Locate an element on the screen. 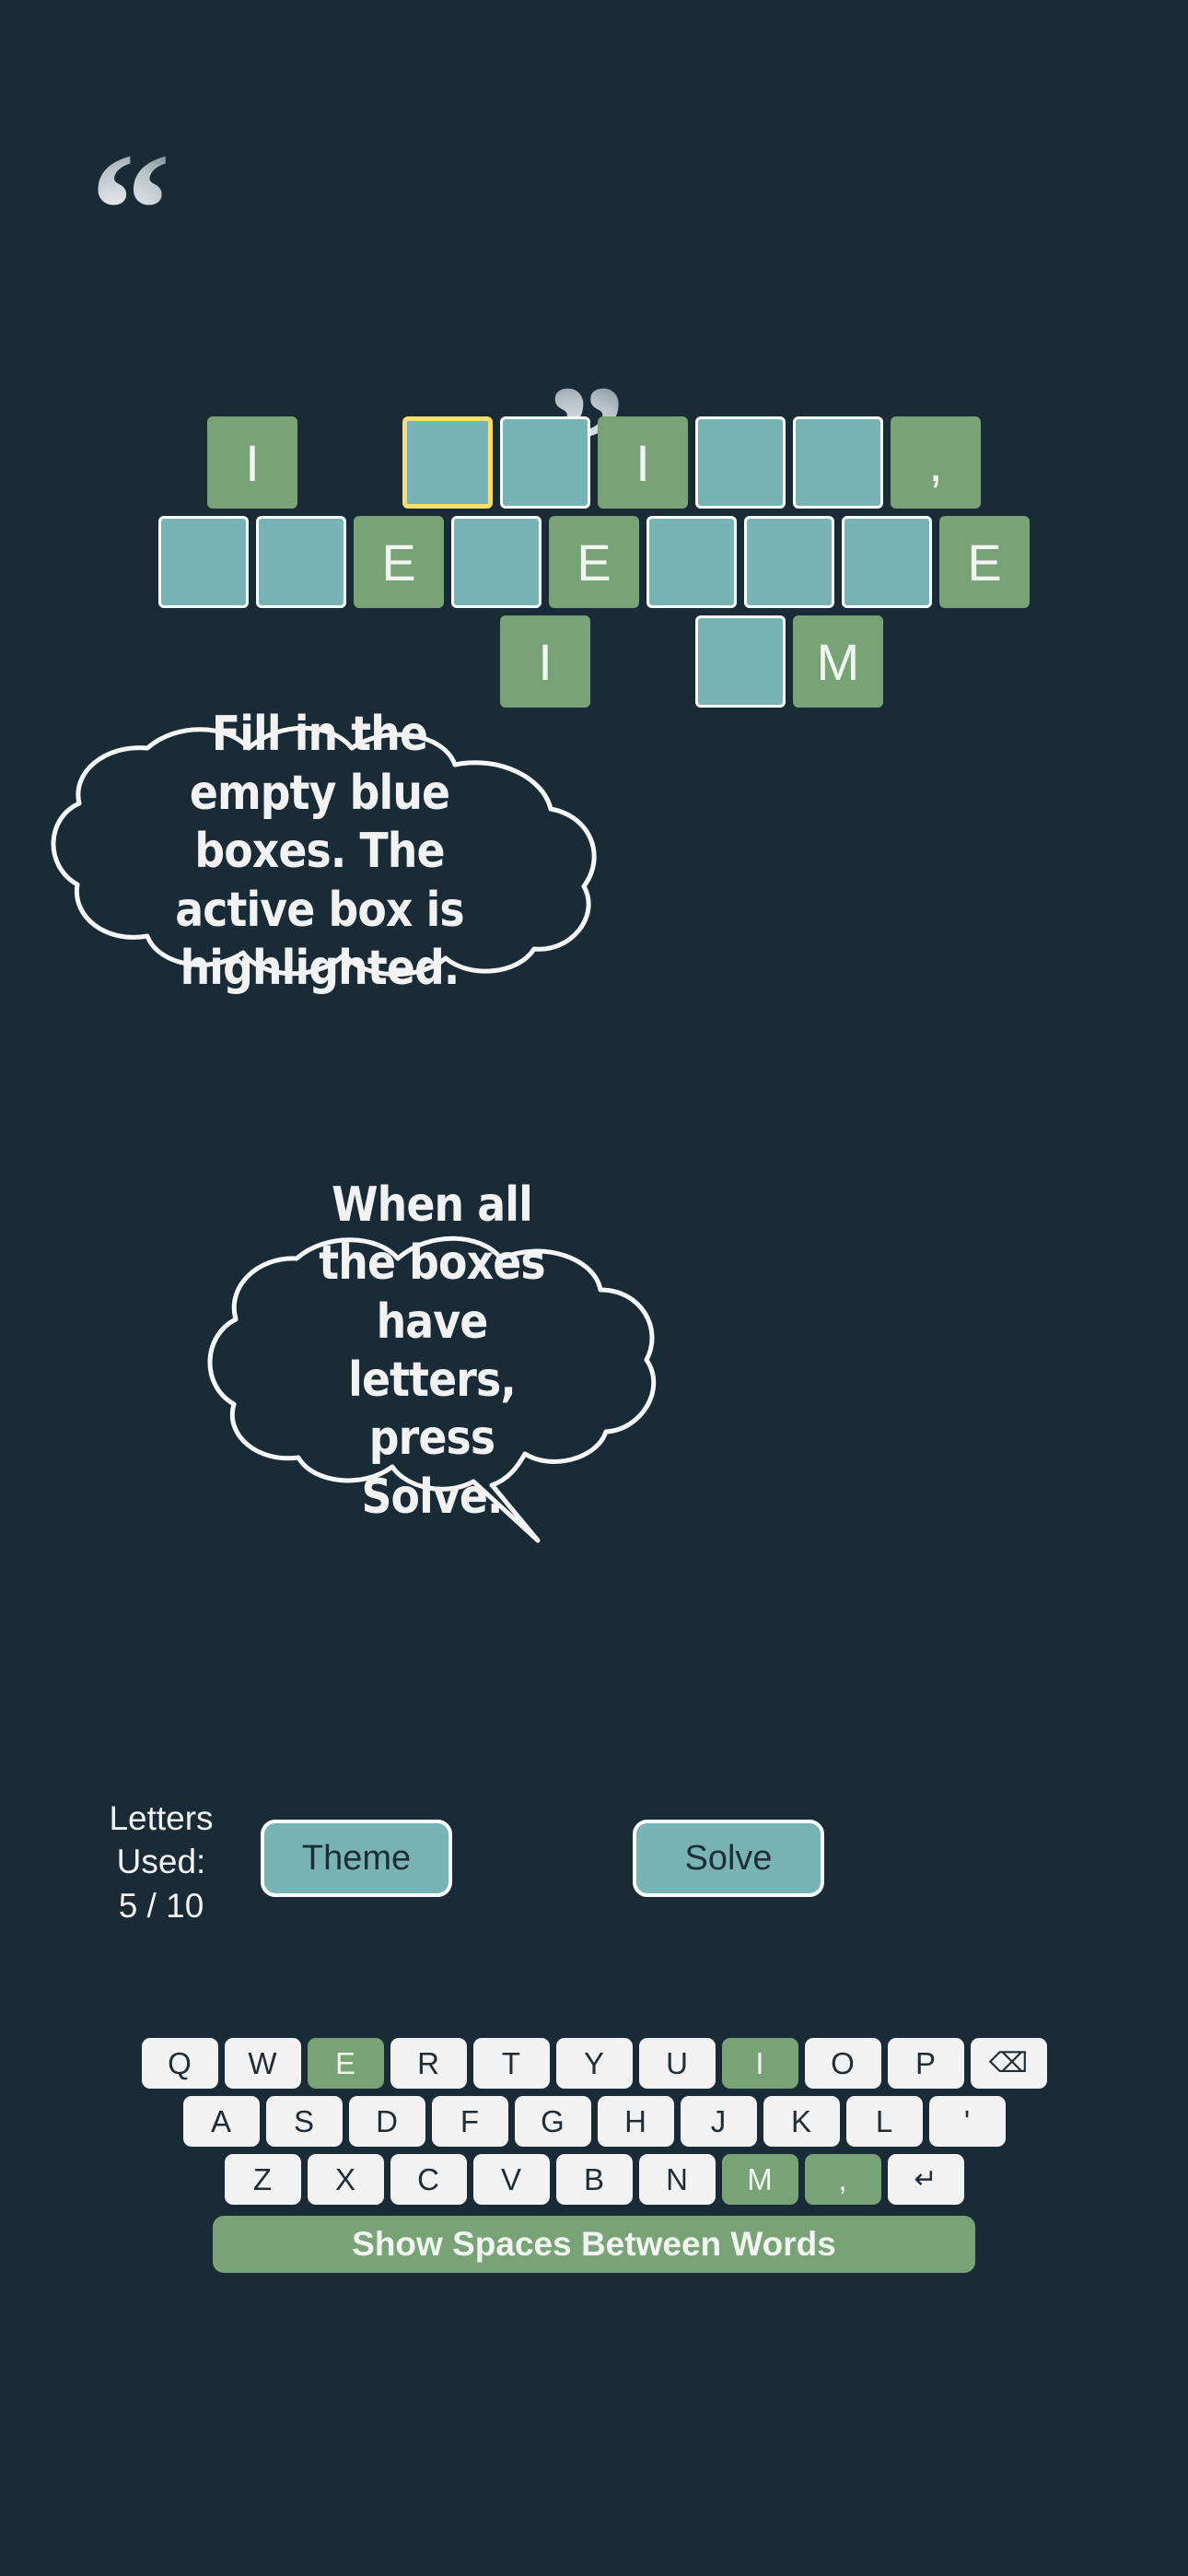 The image size is (1188, 2576). key-r: R is located at coordinates (428, 2063).